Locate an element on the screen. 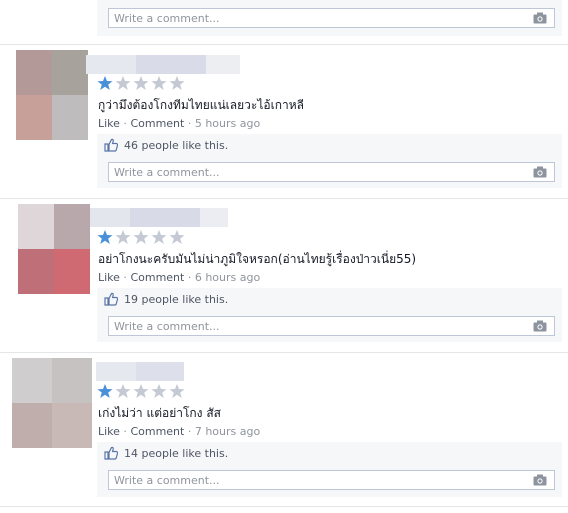 The width and height of the screenshot is (568, 513). comment-meta: Like · Comment · 7 hours ago is located at coordinates (179, 431).